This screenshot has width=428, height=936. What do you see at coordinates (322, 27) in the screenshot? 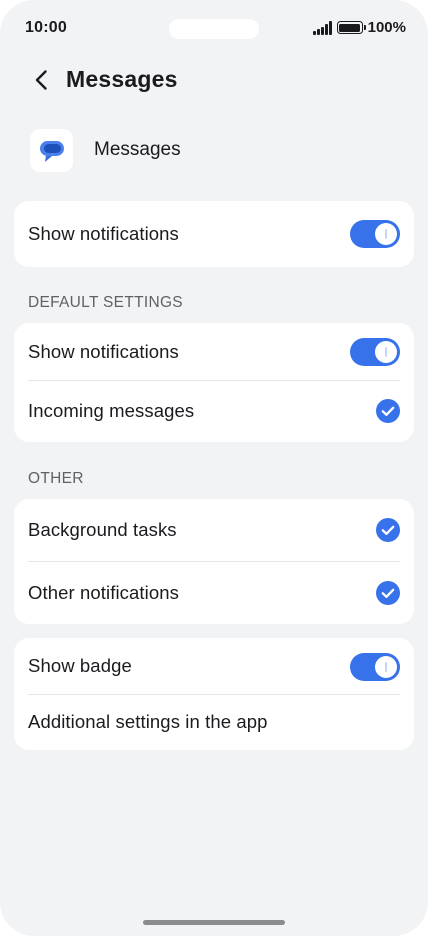
I see `signal-icon` at bounding box center [322, 27].